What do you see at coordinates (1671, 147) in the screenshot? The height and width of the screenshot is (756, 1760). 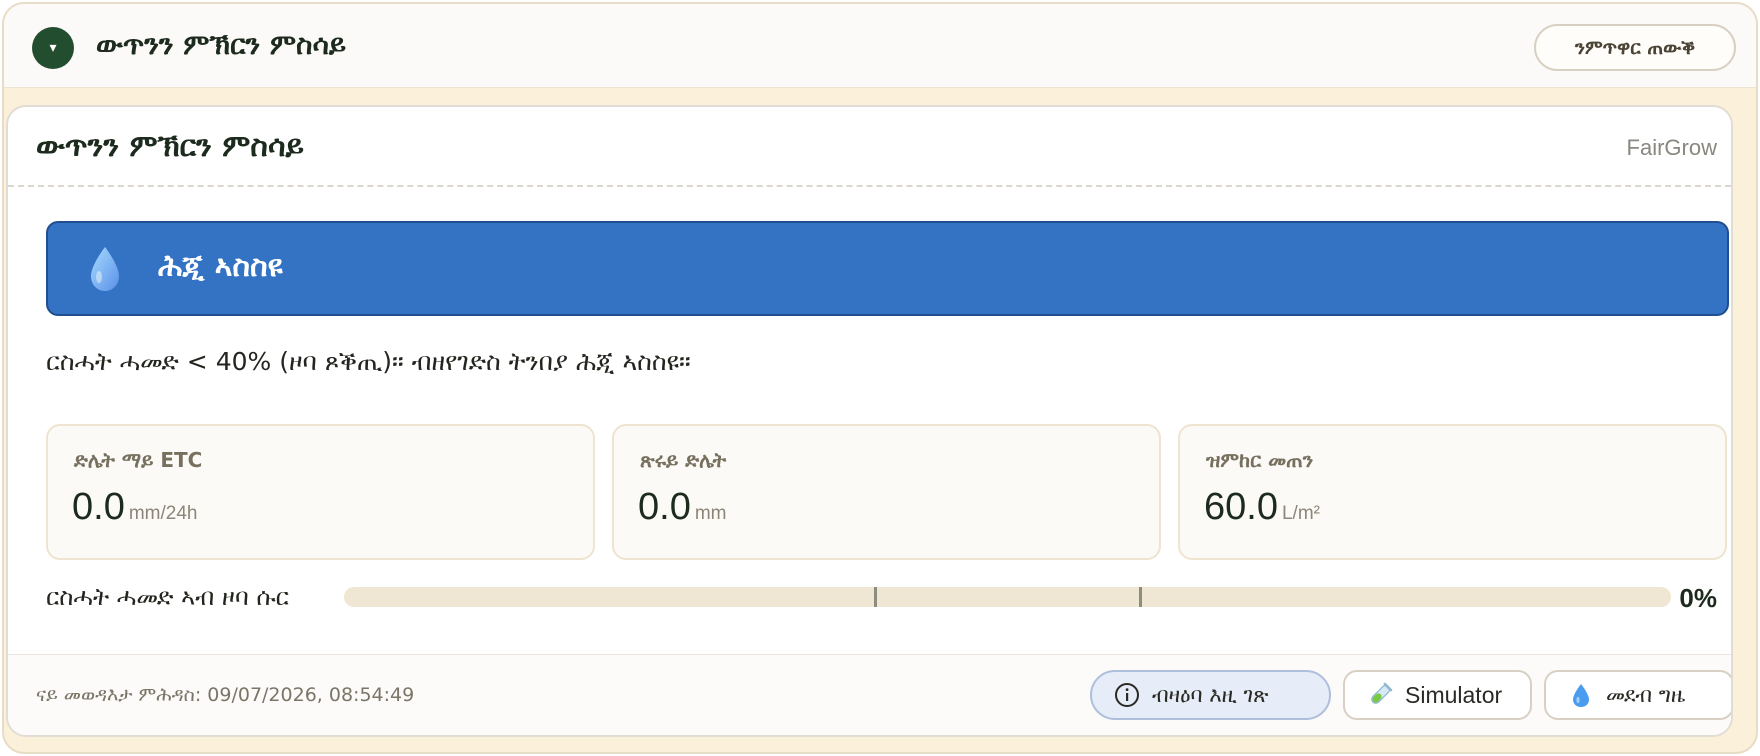 I see `brand-label: FairGrow` at bounding box center [1671, 147].